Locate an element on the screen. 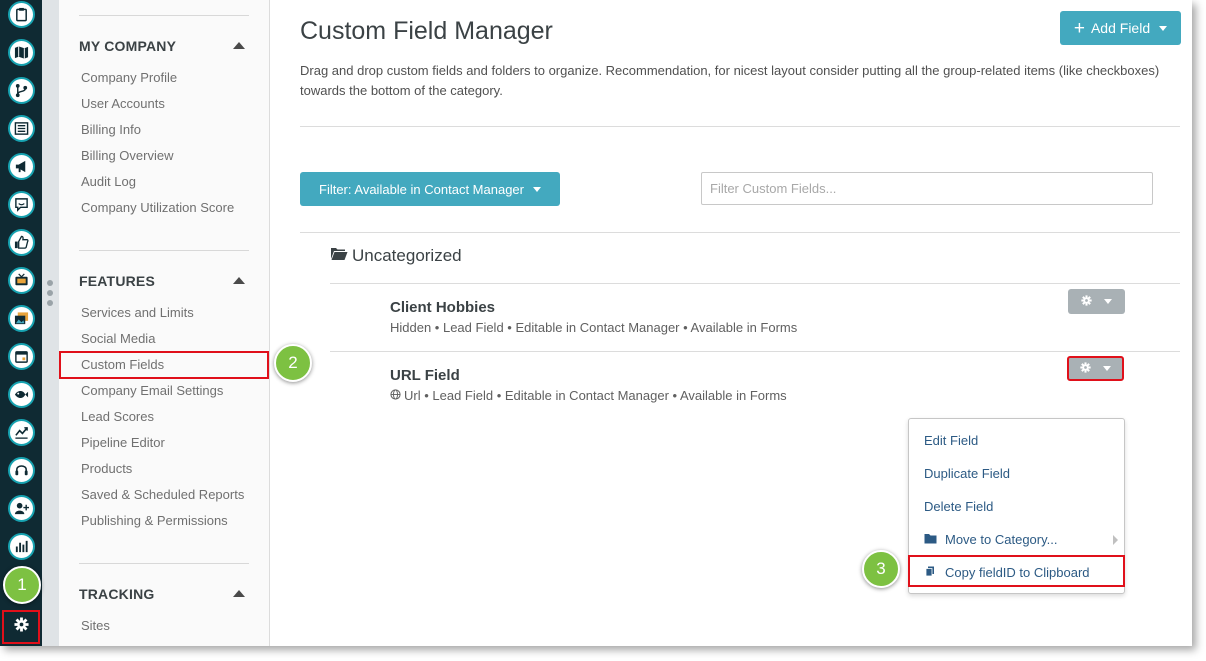 The height and width of the screenshot is (661, 1206). add-field-button: + Add Field is located at coordinates (1120, 28).